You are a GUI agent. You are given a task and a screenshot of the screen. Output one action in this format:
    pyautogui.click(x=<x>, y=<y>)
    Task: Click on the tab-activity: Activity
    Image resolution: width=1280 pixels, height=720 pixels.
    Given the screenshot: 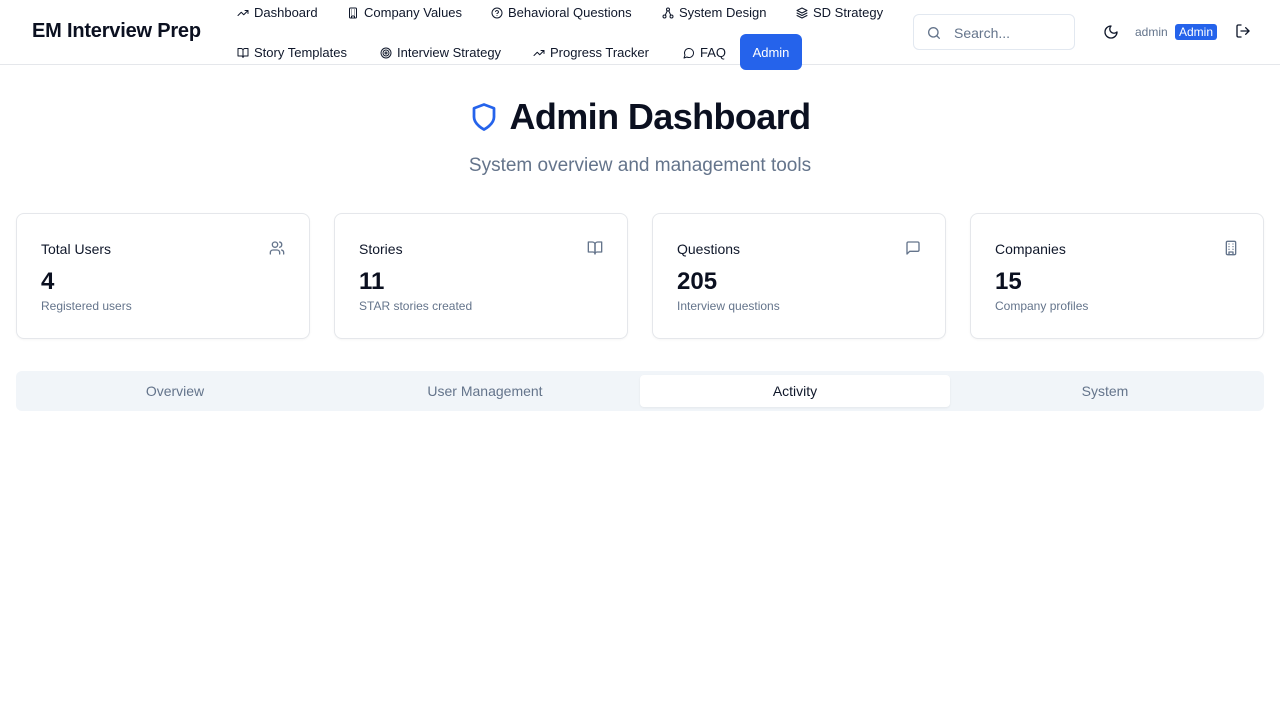 What is the action you would take?
    pyautogui.click(x=795, y=391)
    